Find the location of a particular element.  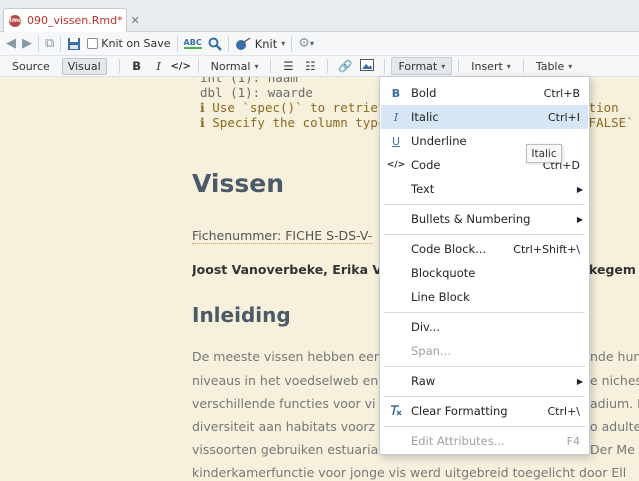

knit-on-save-label: Knit on Save is located at coordinates (136, 43).